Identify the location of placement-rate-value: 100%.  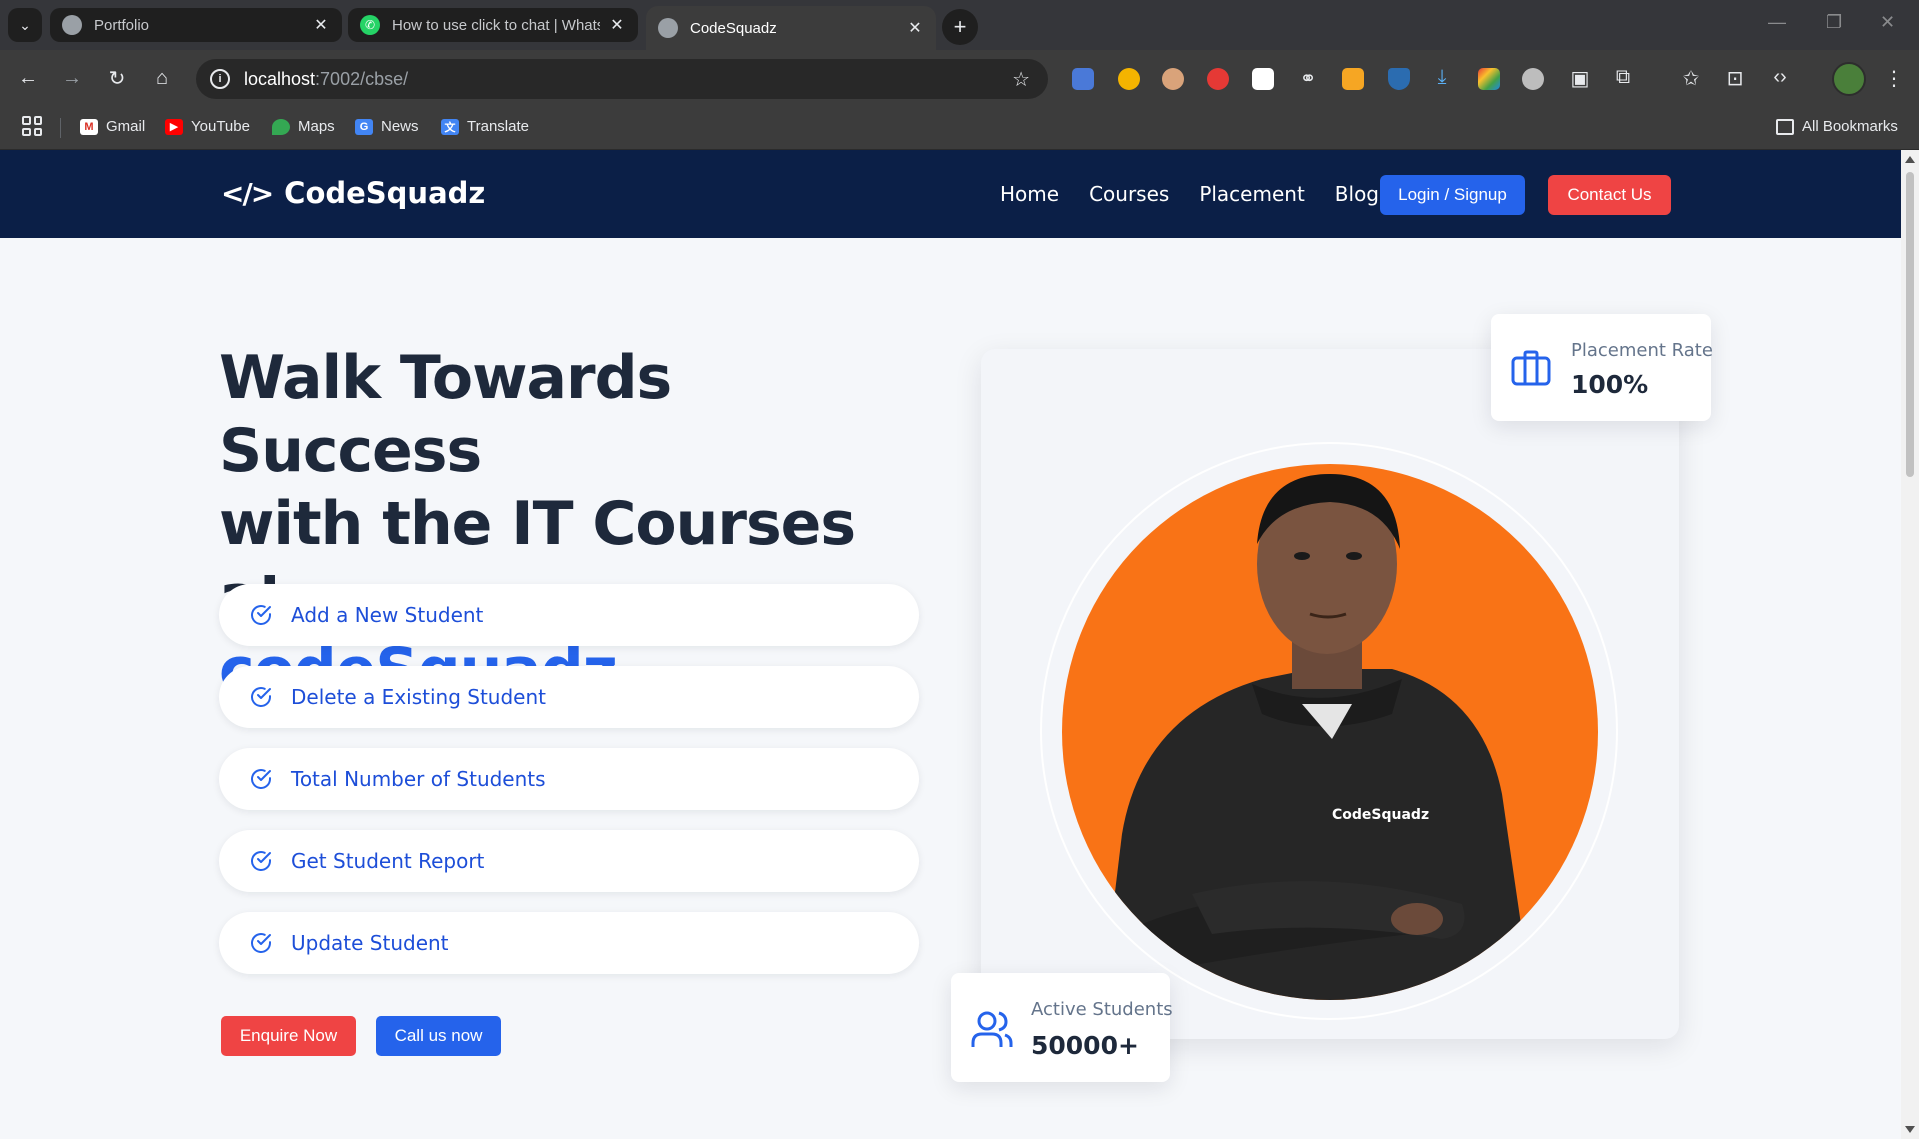
(1610, 384).